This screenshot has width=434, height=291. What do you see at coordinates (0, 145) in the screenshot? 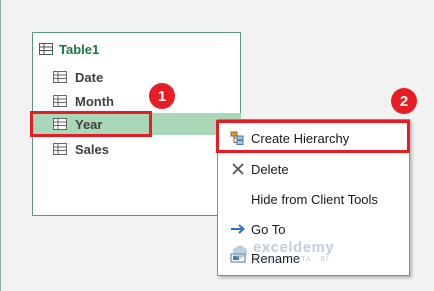
I see `window-edge` at bounding box center [0, 145].